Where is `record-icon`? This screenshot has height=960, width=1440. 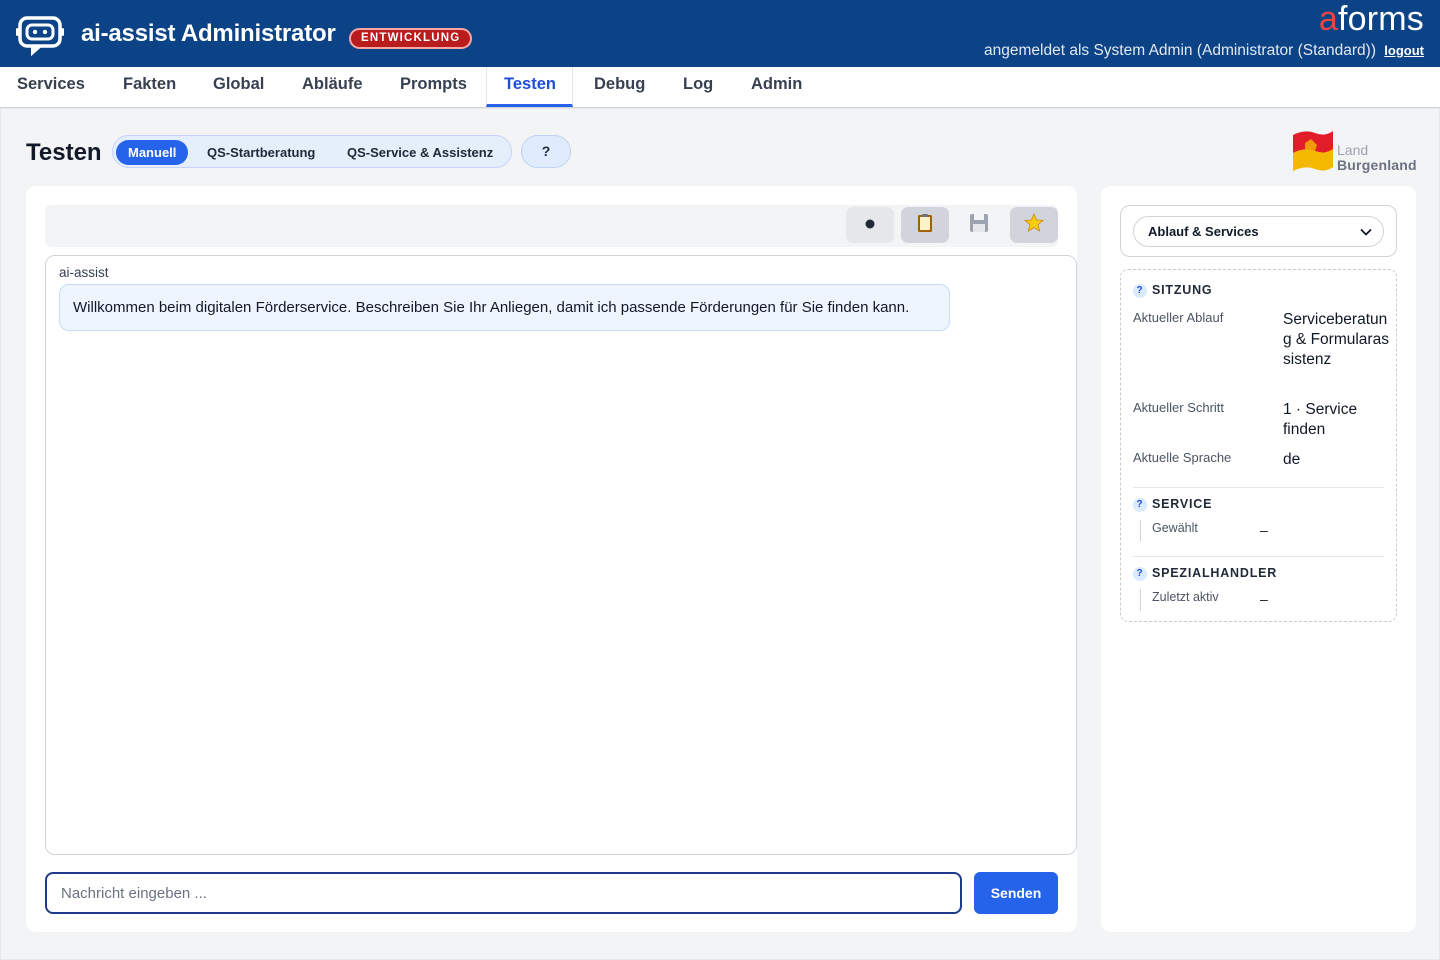
record-icon is located at coordinates (870, 224).